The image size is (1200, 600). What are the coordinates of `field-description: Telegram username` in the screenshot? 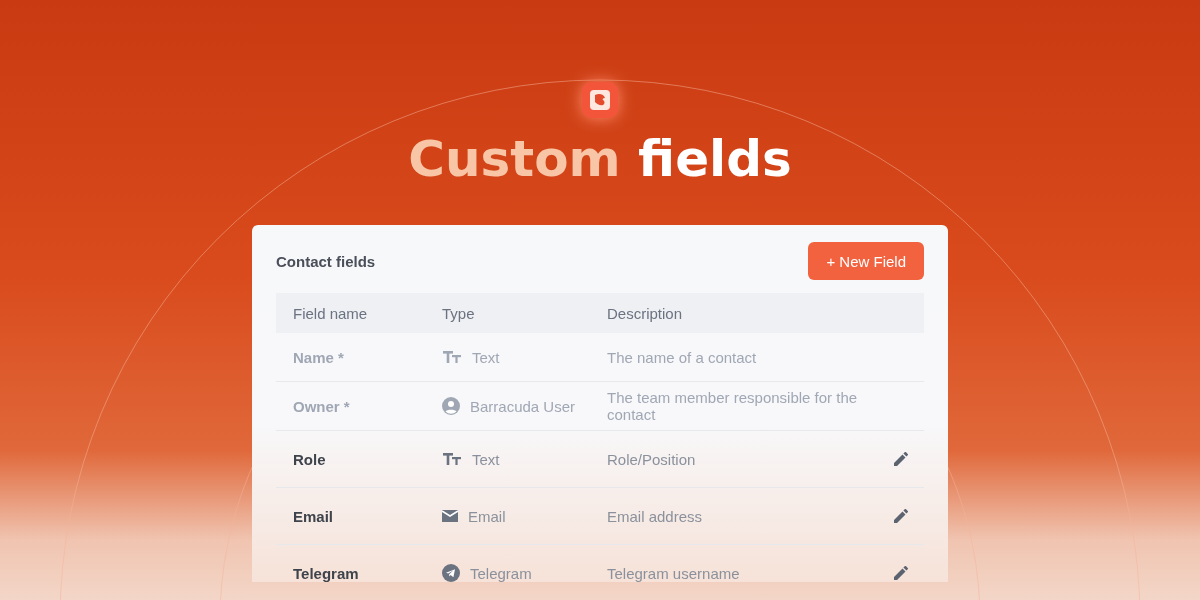 It's located at (674, 573).